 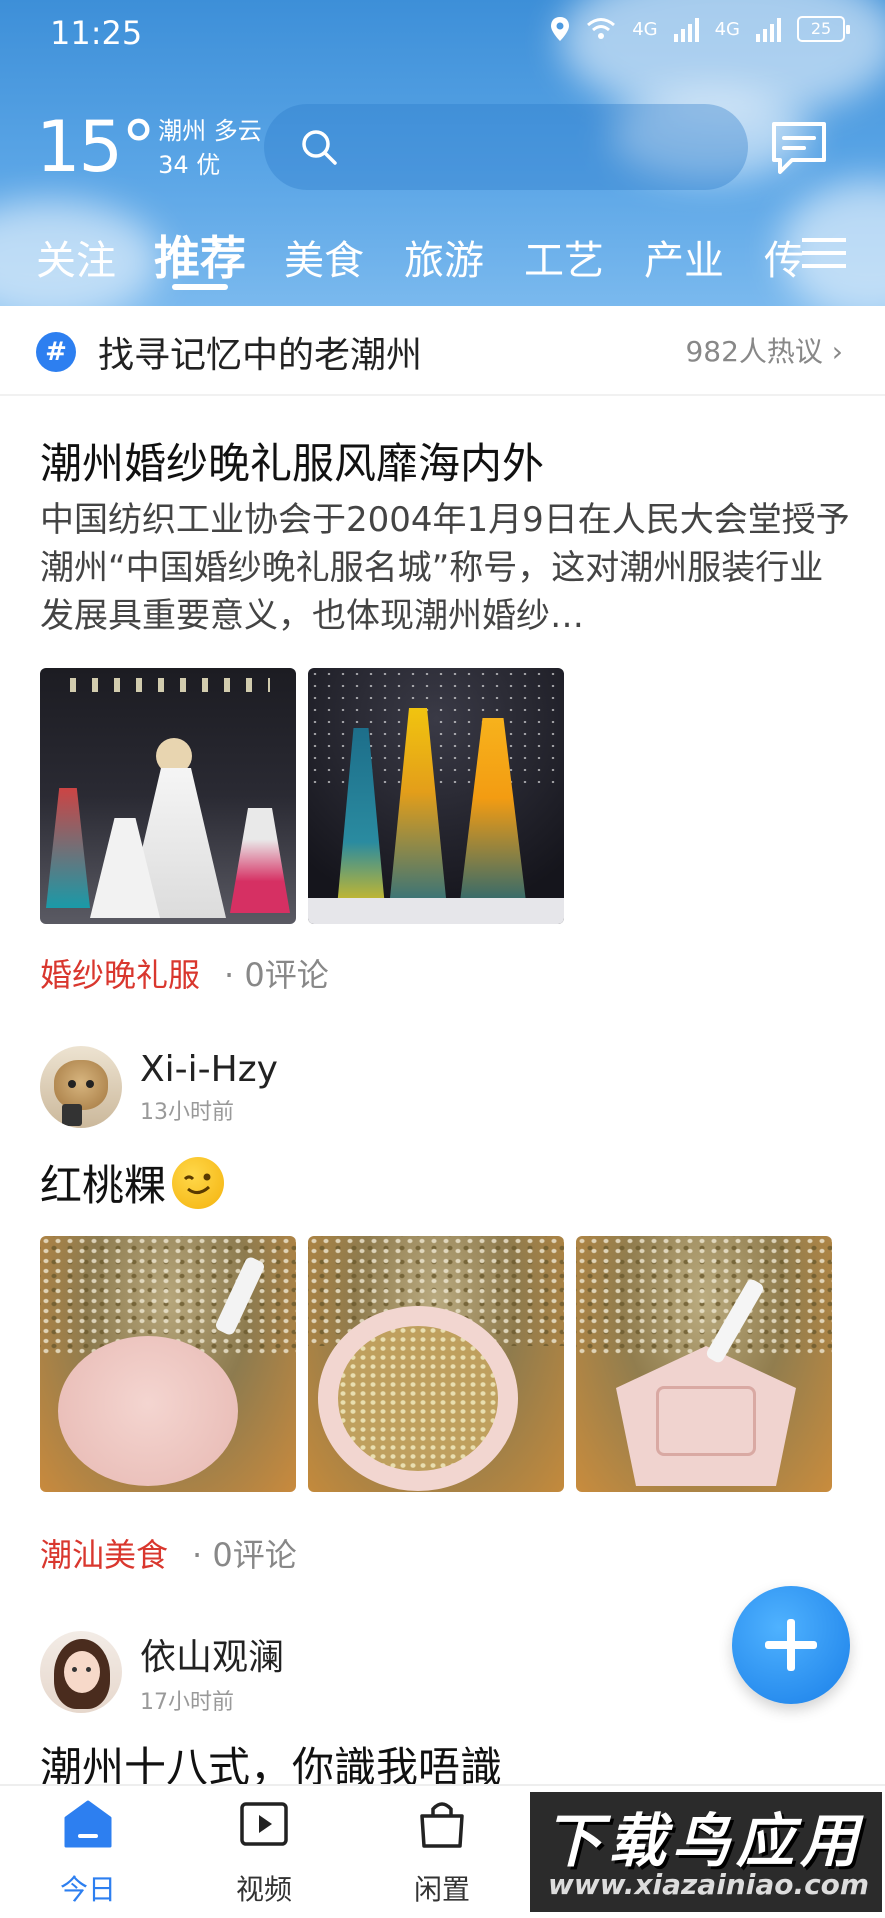 I want to click on evening-gown-runway-photo, so click(x=436, y=796).